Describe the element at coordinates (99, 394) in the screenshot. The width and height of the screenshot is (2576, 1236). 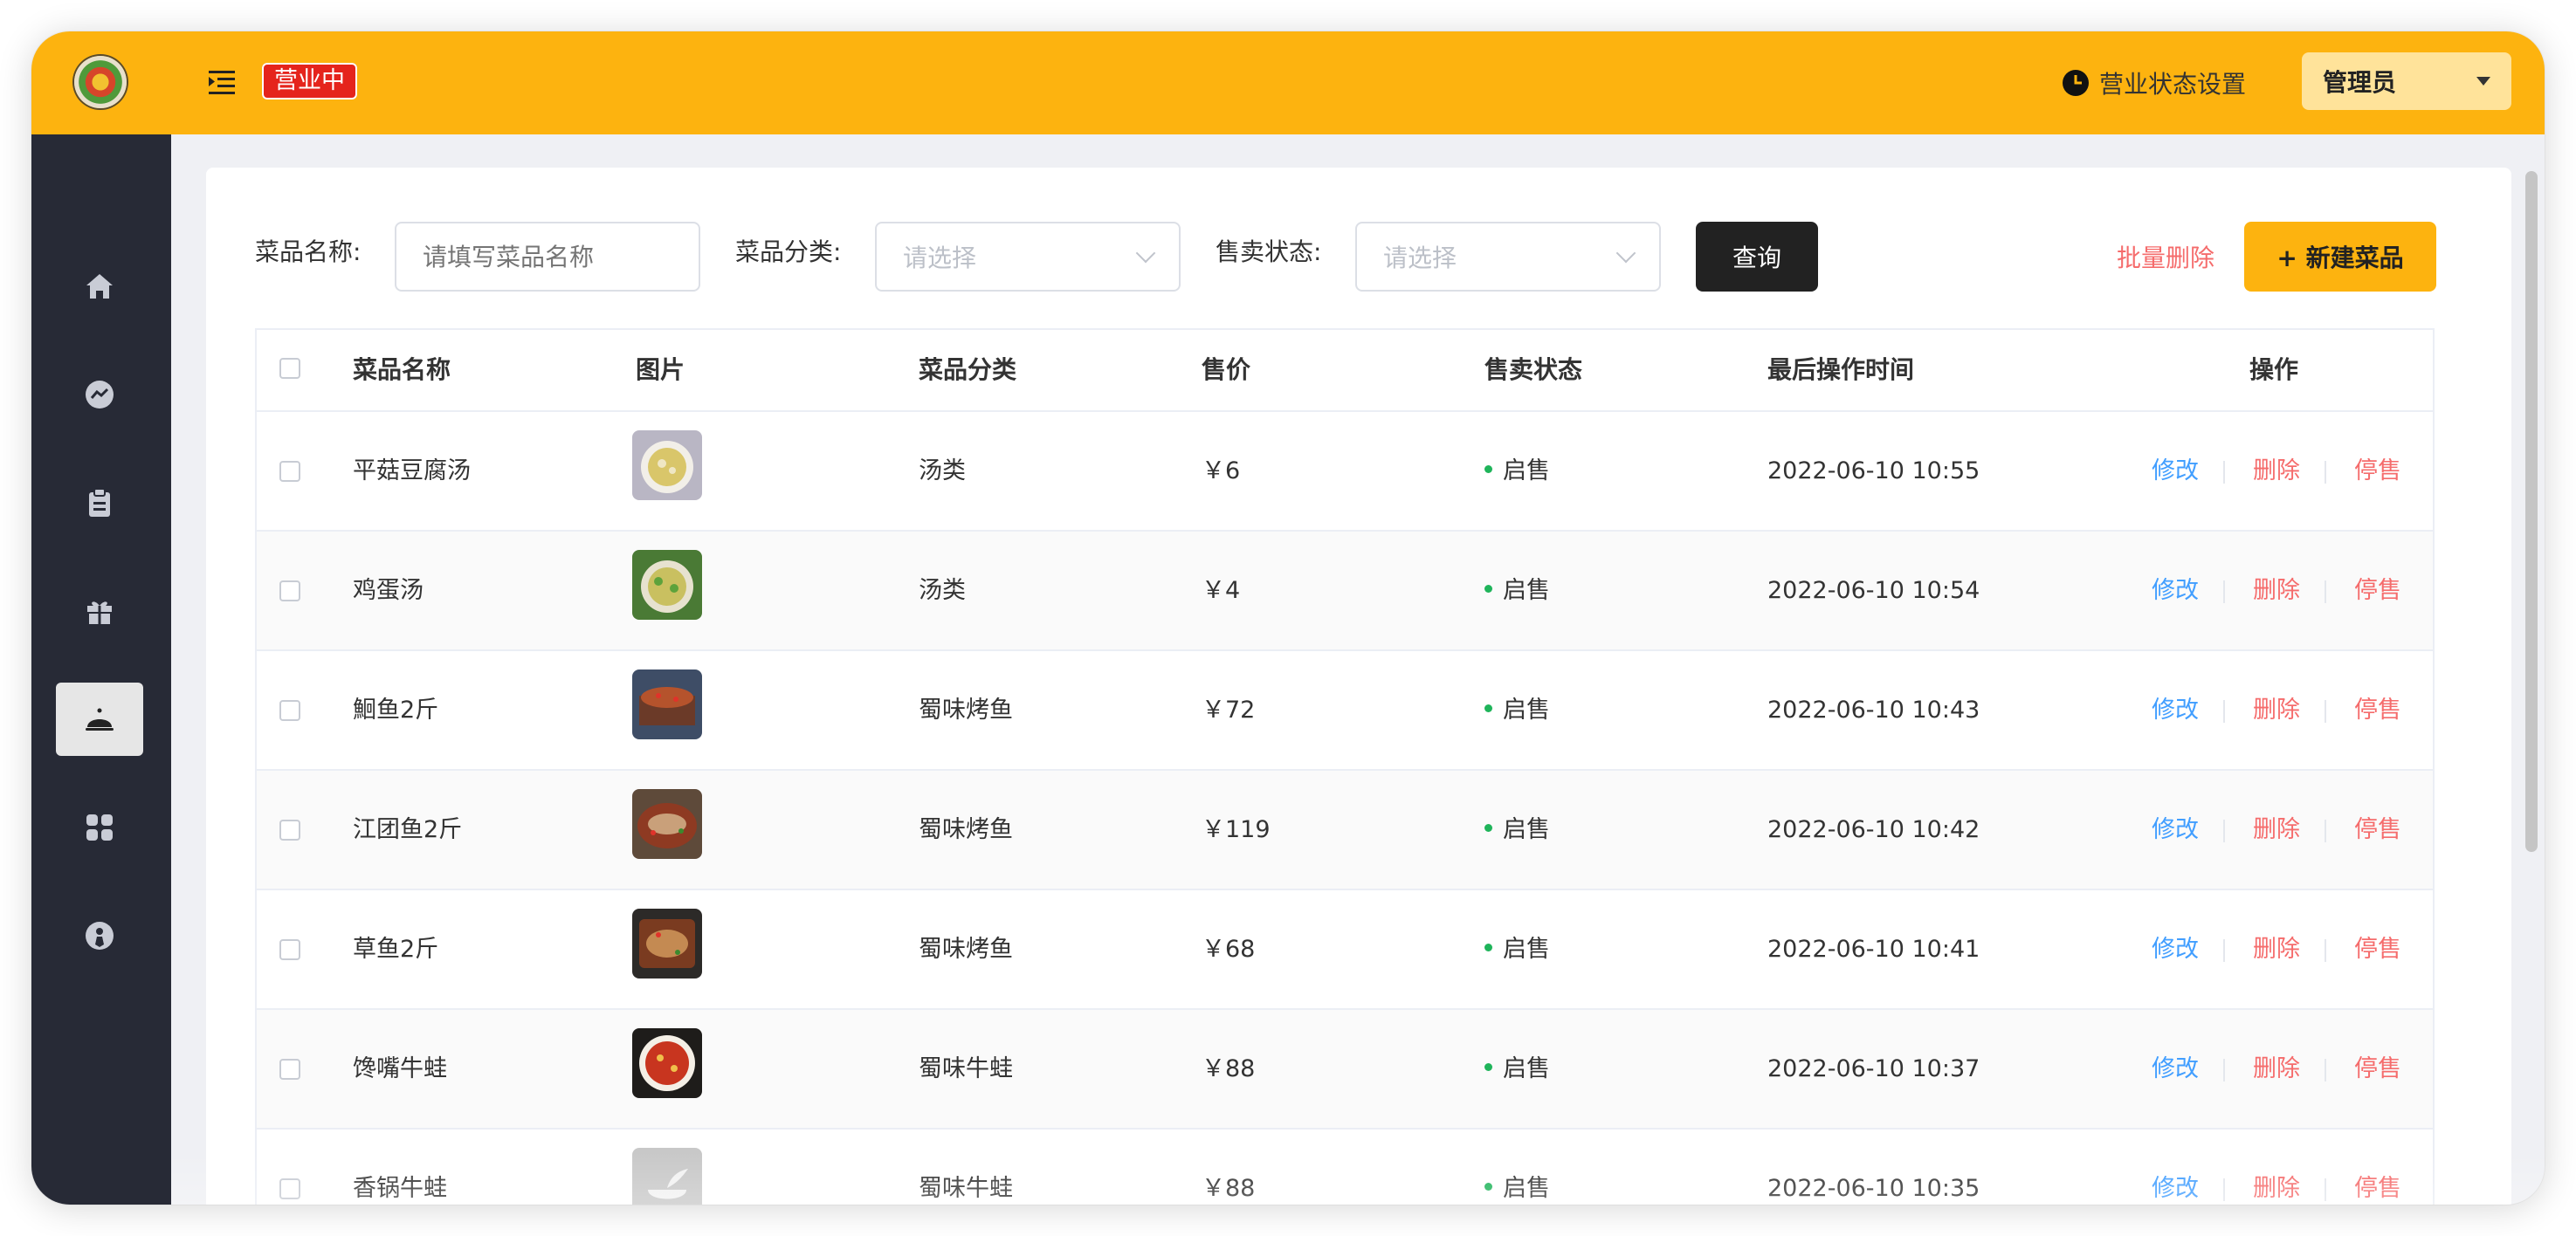
I see `sidebar-item-statistics` at that location.